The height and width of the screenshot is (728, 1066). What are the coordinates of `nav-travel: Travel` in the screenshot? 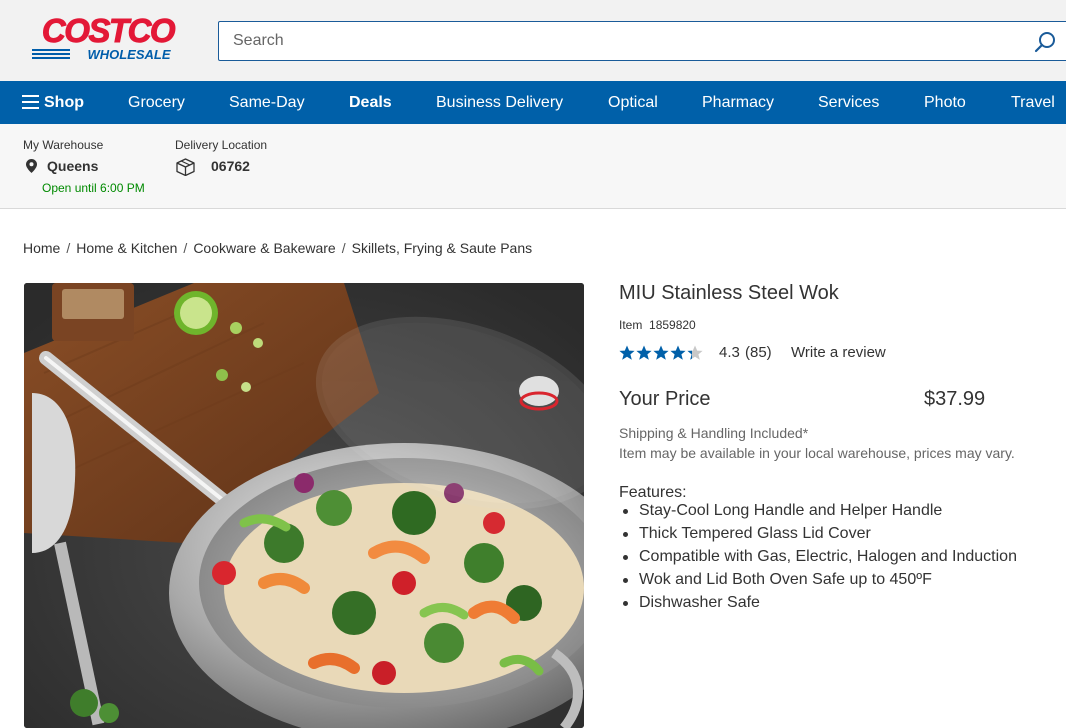 It's located at (1033, 102).